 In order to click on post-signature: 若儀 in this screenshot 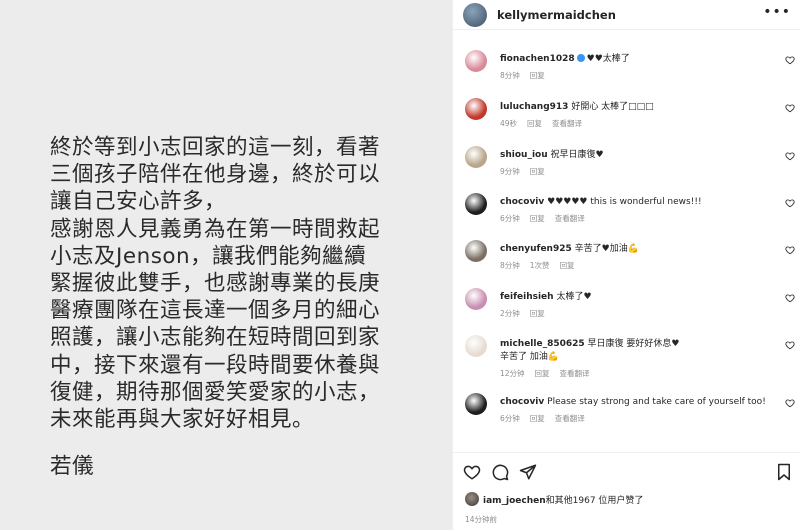, I will do `click(72, 467)`.